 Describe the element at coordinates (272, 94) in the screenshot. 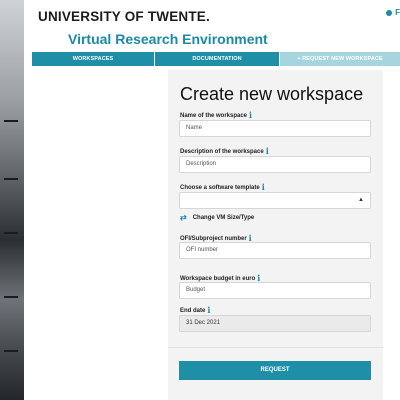

I see `form-title: Create new workspace` at that location.